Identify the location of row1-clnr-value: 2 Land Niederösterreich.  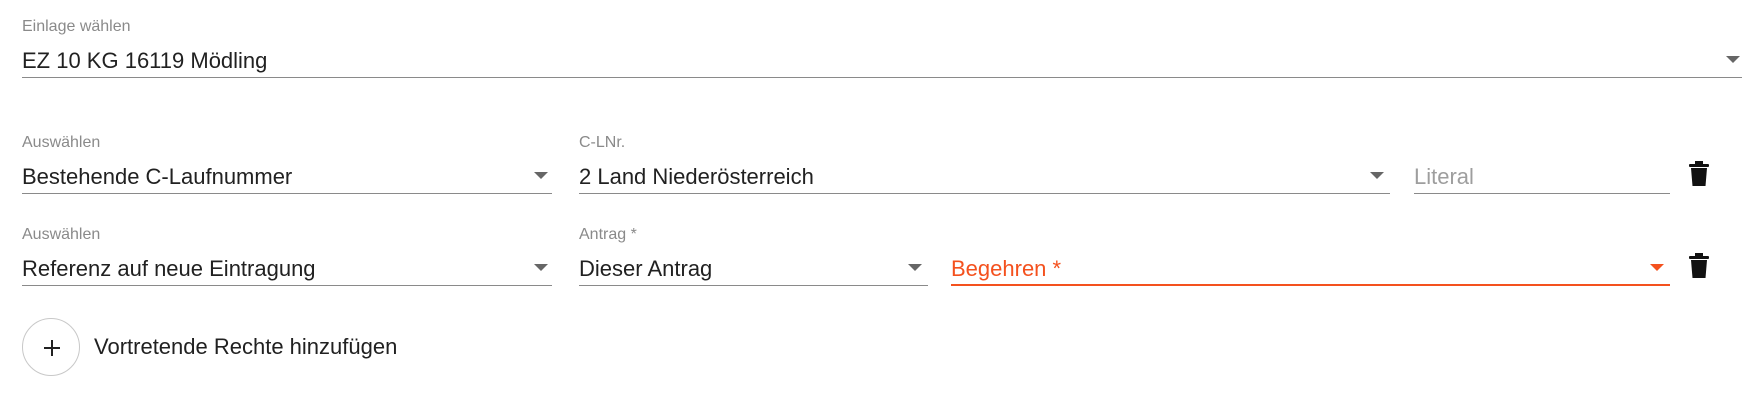
(696, 176).